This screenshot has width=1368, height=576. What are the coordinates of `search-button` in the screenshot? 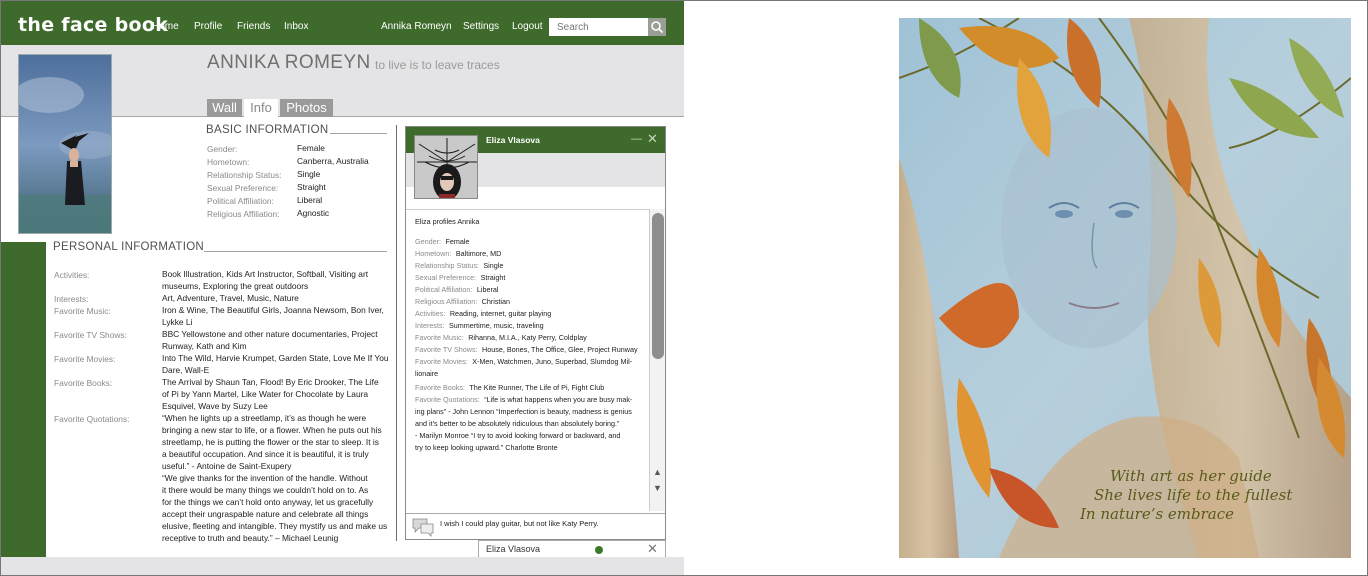 It's located at (657, 27).